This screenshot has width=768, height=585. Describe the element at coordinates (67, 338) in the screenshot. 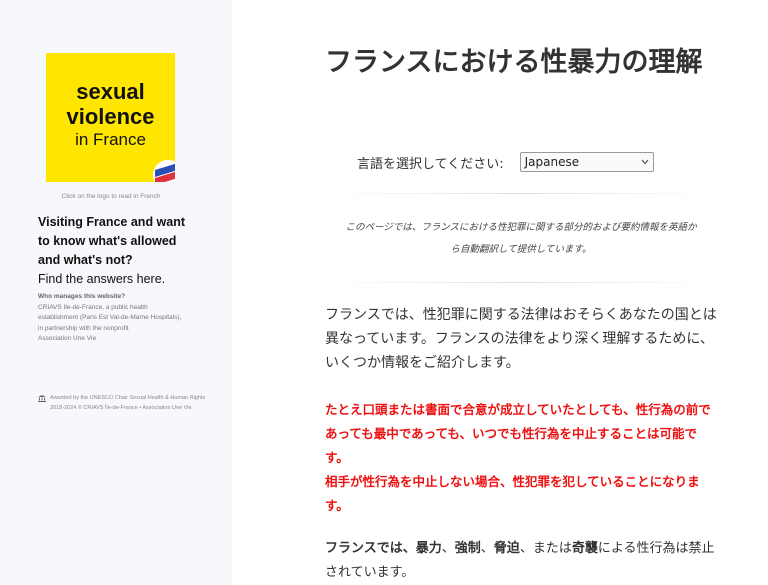

I see `manager-line: Association Une Vie` at that location.